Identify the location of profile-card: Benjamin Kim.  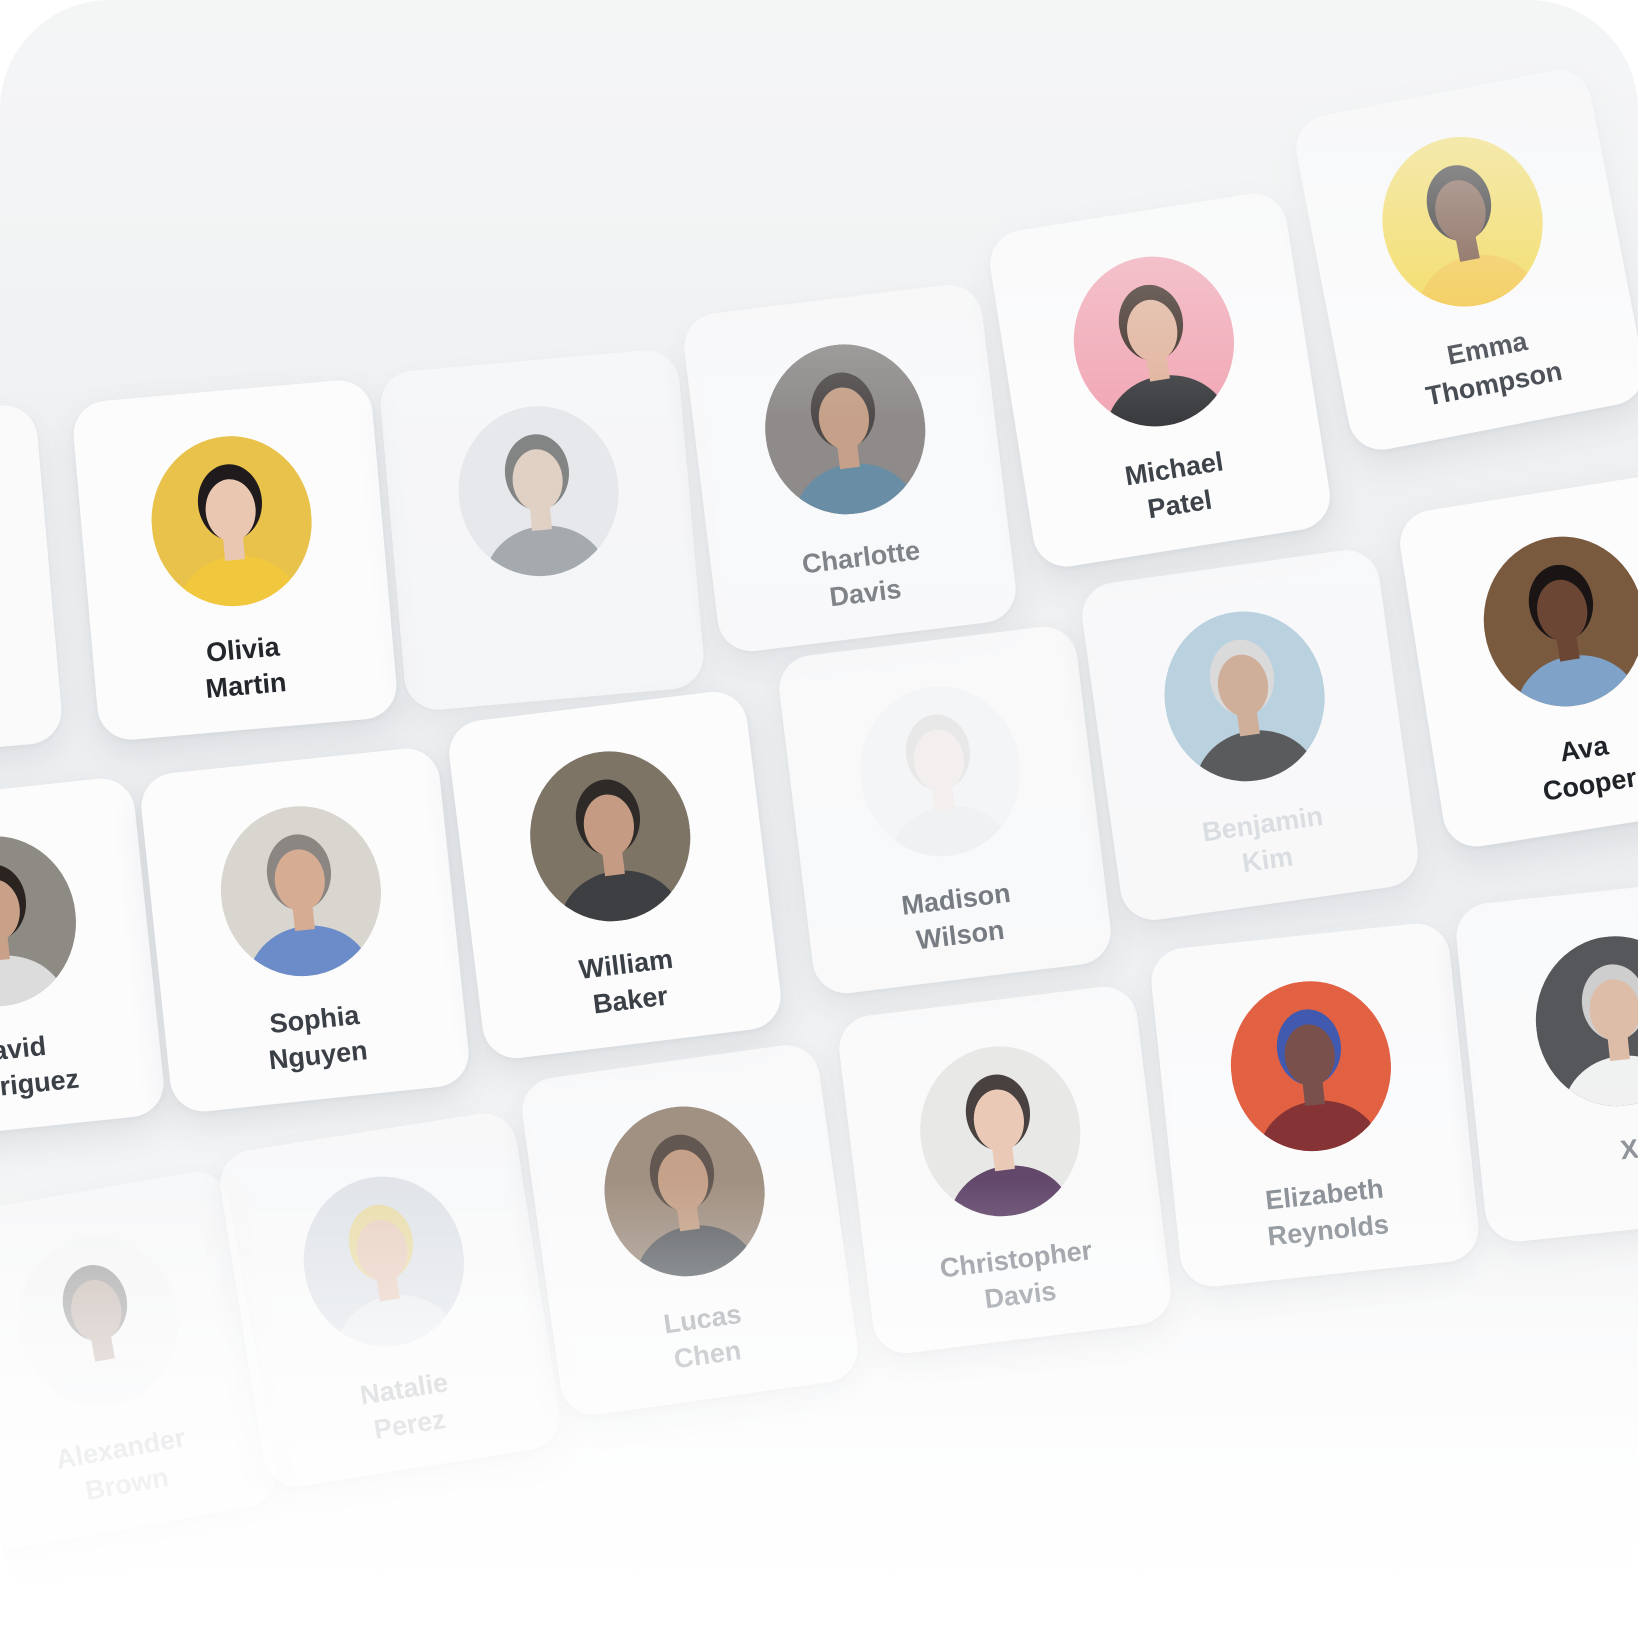
(1250, 735).